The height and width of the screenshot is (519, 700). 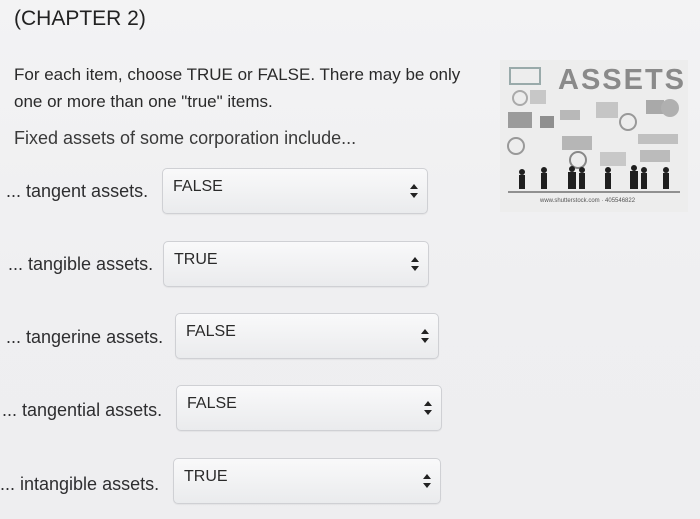 I want to click on item-label-tangential: ... tangential assets., so click(x=82, y=410).